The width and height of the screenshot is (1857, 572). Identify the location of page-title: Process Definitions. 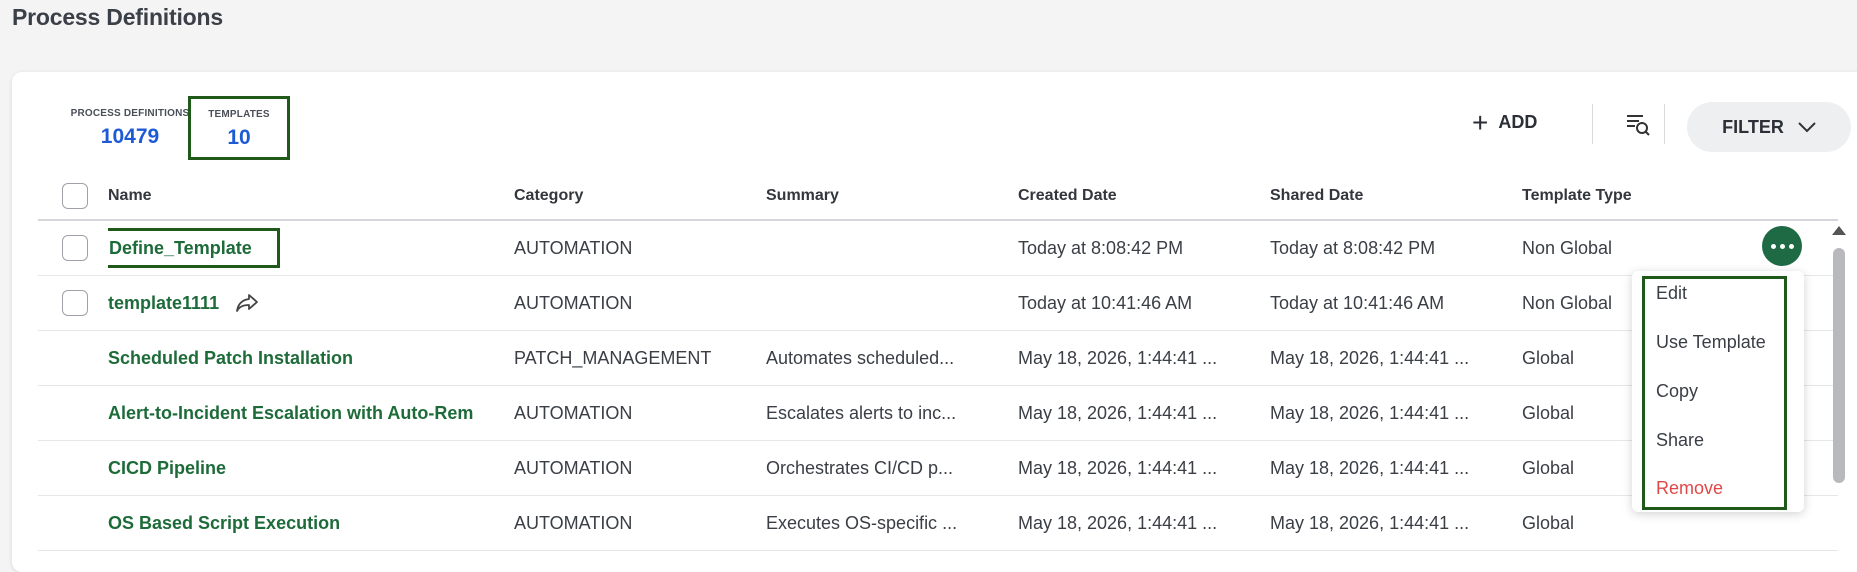
(117, 17).